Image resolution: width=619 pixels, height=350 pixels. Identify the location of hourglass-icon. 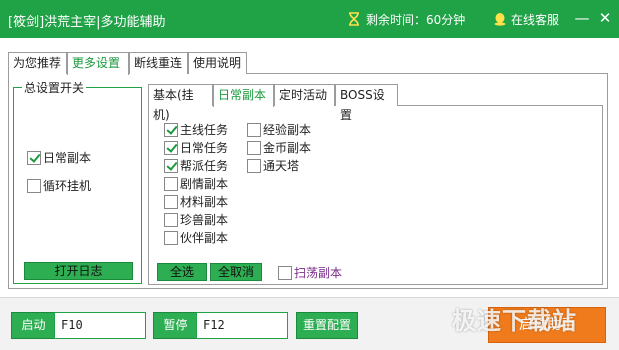
(354, 19).